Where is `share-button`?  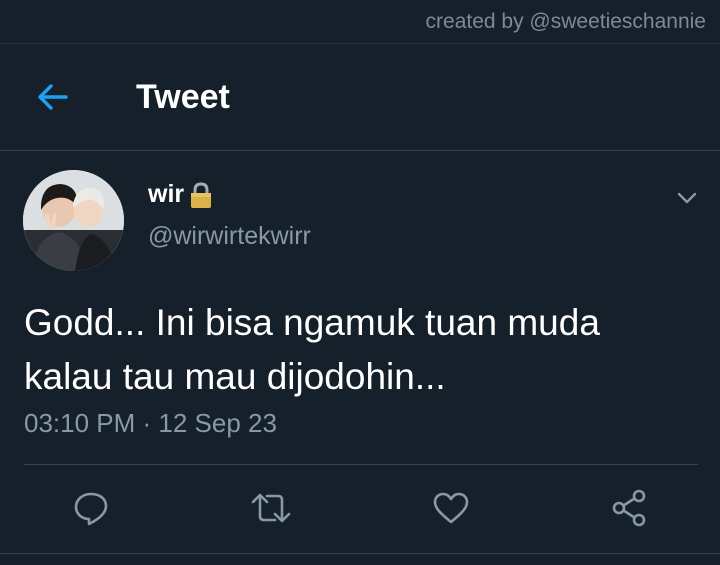
share-button is located at coordinates (630, 508).